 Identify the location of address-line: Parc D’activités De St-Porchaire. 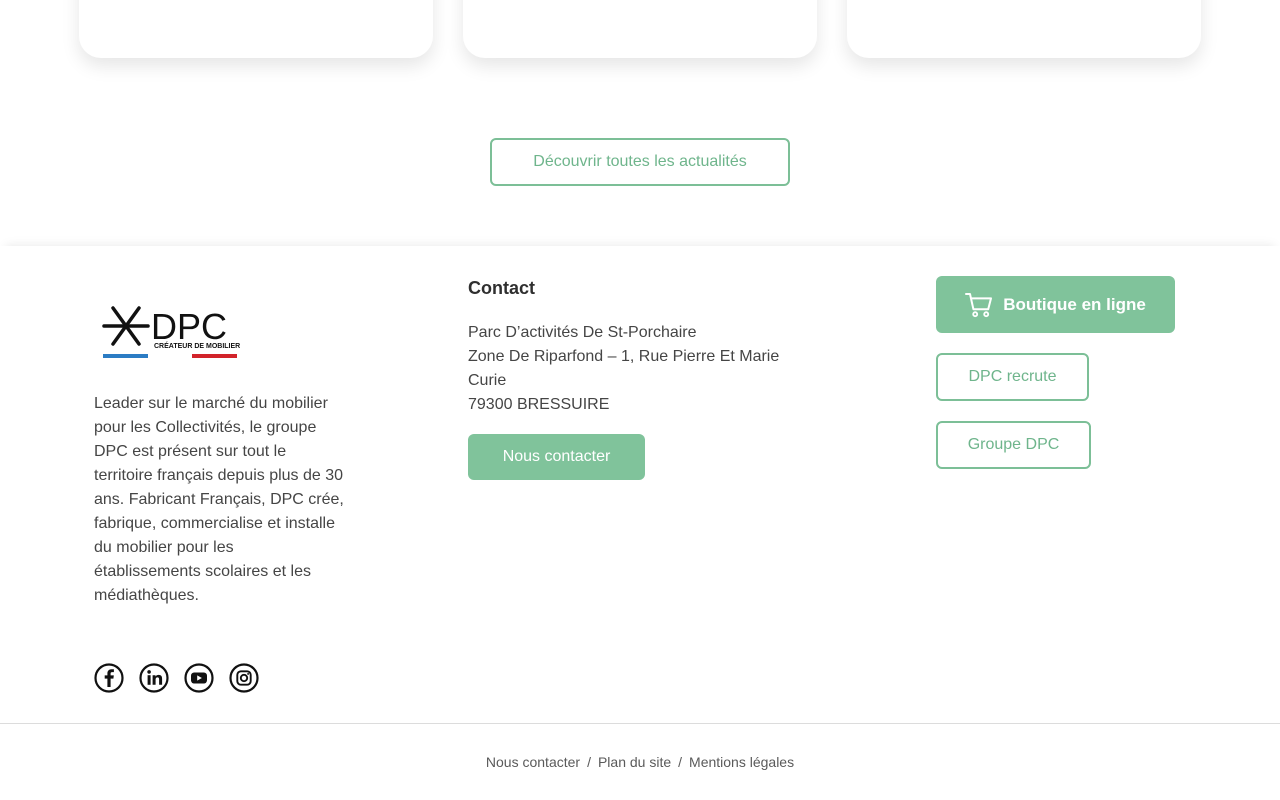
(582, 332).